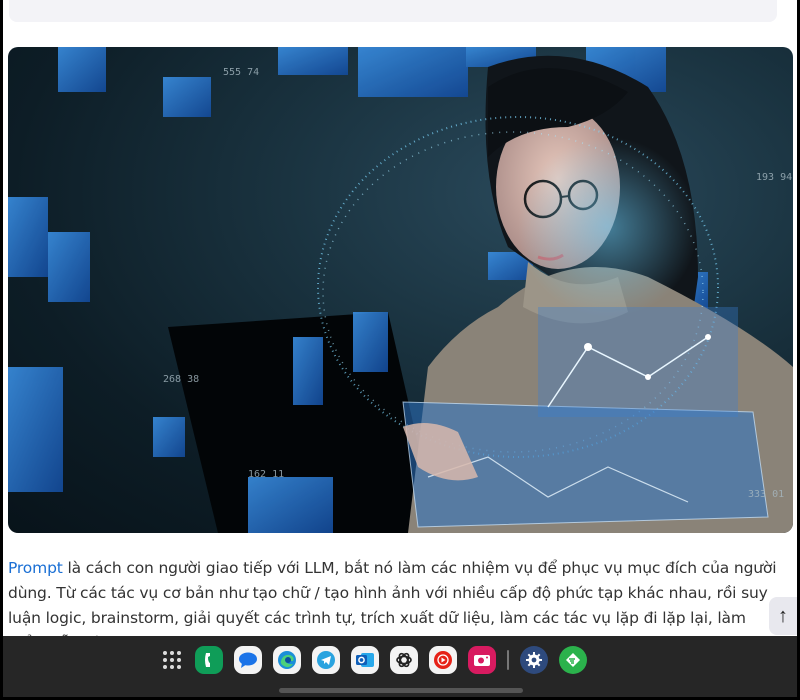 The width and height of the screenshot is (800, 700). I want to click on phone-app, so click(209, 660).